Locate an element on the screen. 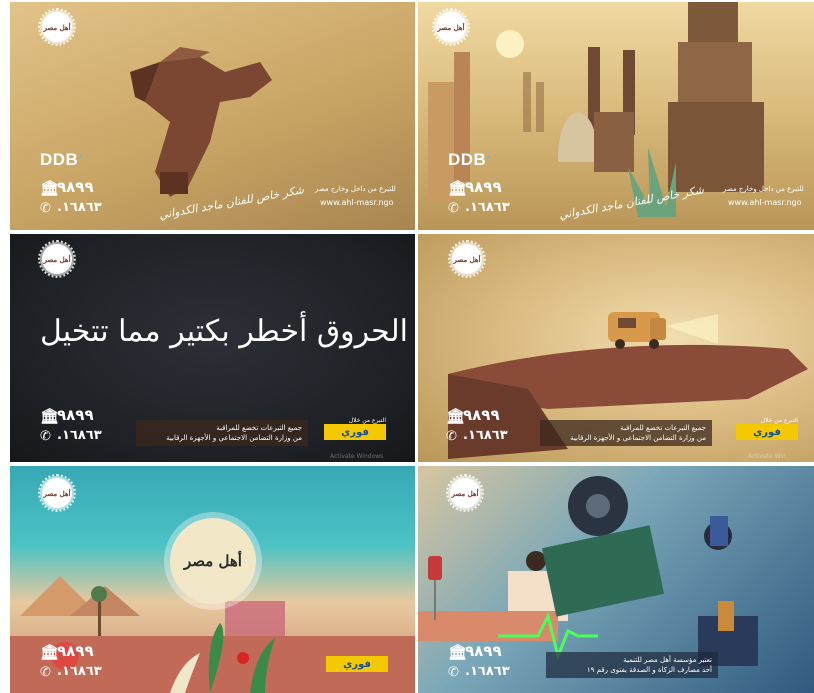 Image resolution: width=814 pixels, height=693 pixels. watermark: Activate Windows is located at coordinates (357, 456).